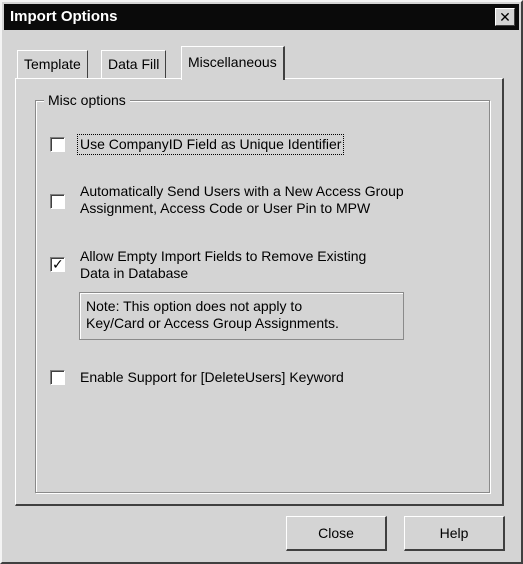  What do you see at coordinates (505, 17) in the screenshot?
I see `close-icon: ✕` at bounding box center [505, 17].